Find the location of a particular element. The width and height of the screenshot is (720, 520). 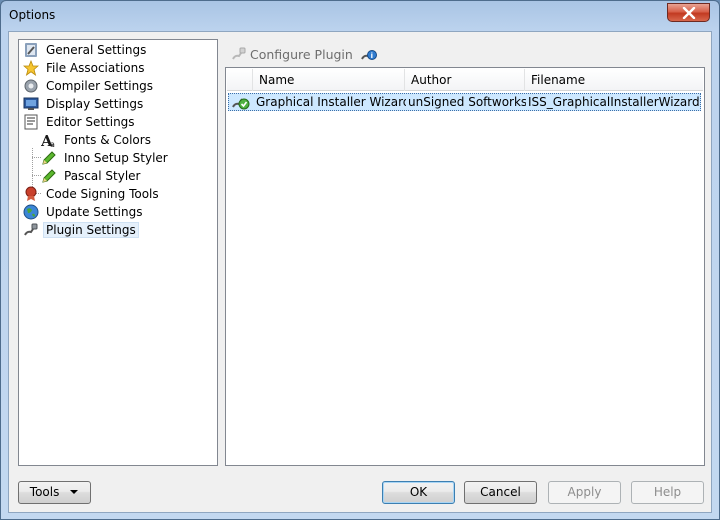

tree-item-label: File Associations is located at coordinates (95, 68).